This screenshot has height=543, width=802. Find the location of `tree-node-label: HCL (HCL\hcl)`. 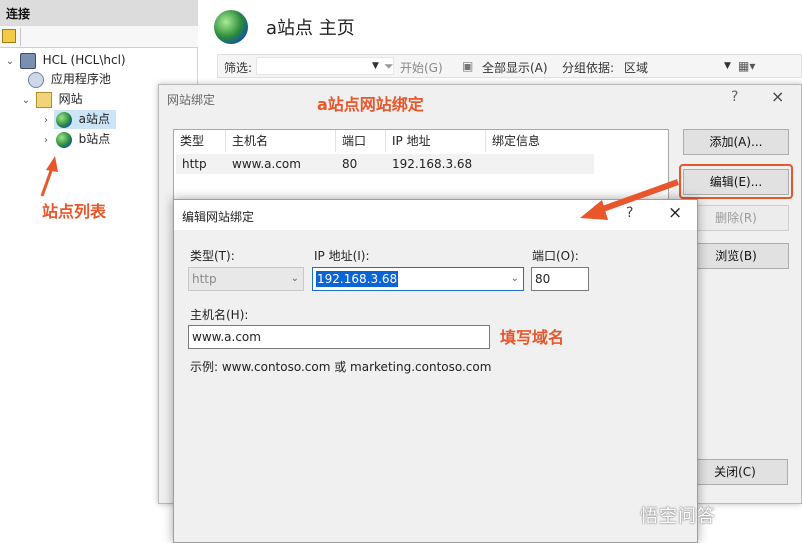

tree-node-label: HCL (HCL\hcl) is located at coordinates (84, 60).